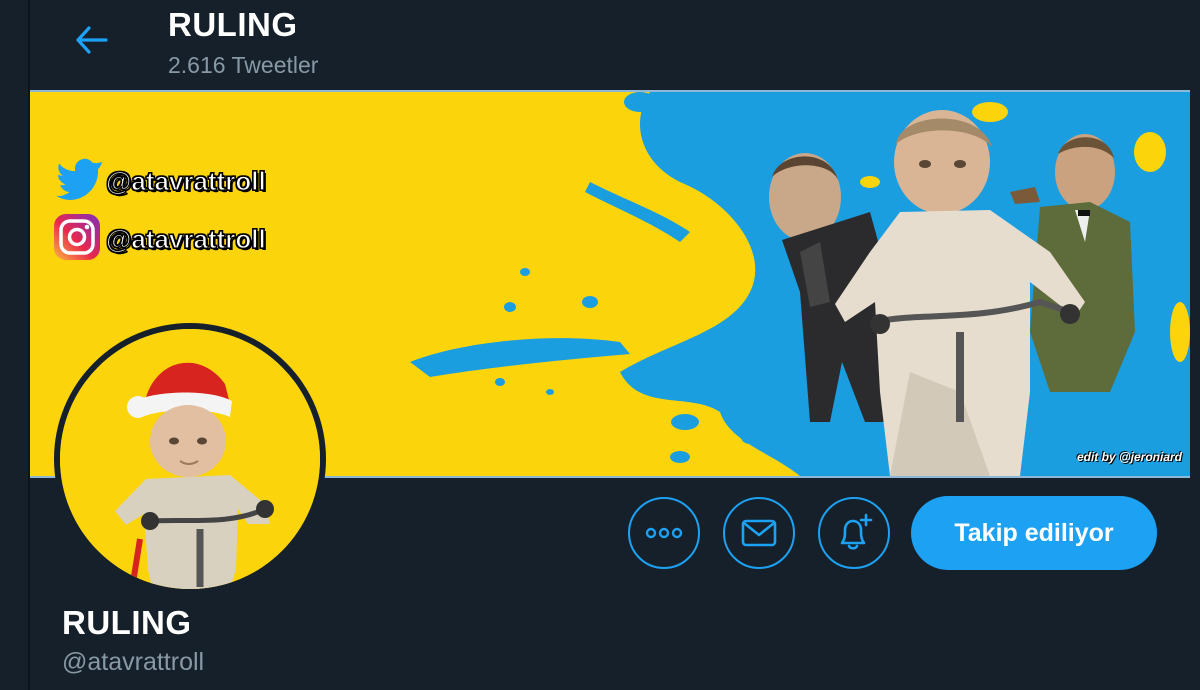 The width and height of the screenshot is (1200, 690). I want to click on tweet-count: 2.616 Tweetler, so click(243, 65).